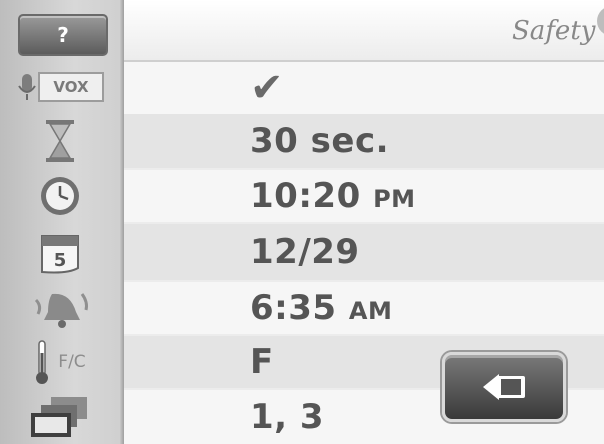  I want to click on svg-text: 5, so click(60, 260).